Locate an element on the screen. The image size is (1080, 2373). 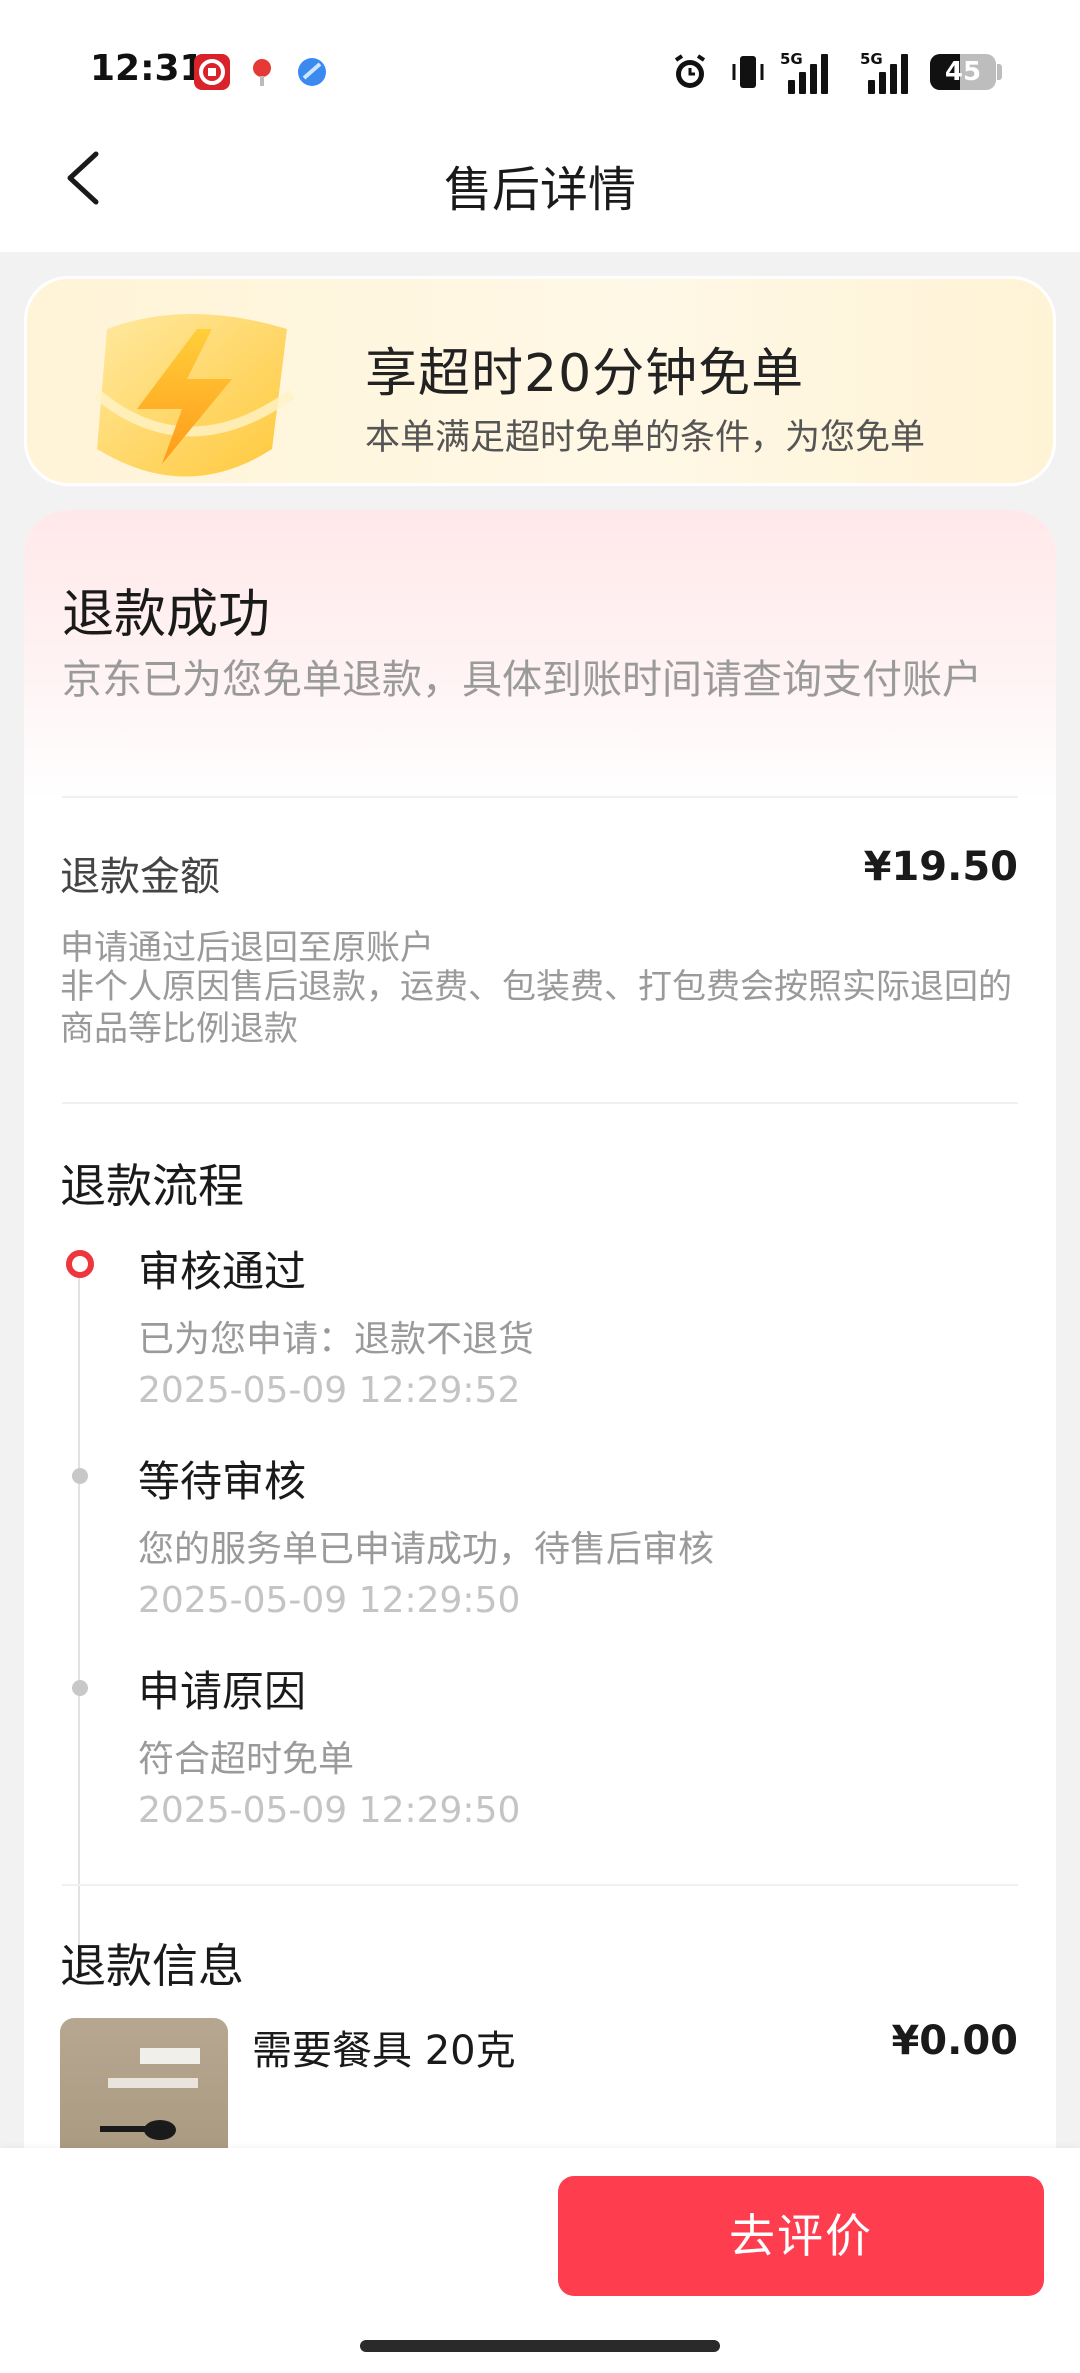
timeline-step-desc: 已为您申请：退款不退货 is located at coordinates (336, 1339).